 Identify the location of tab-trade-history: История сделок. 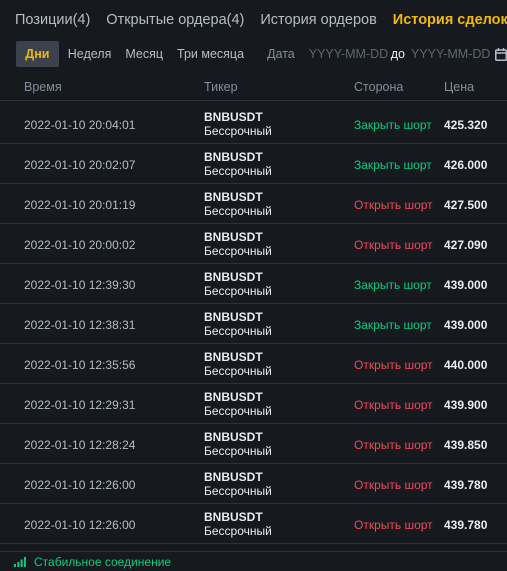
(450, 20).